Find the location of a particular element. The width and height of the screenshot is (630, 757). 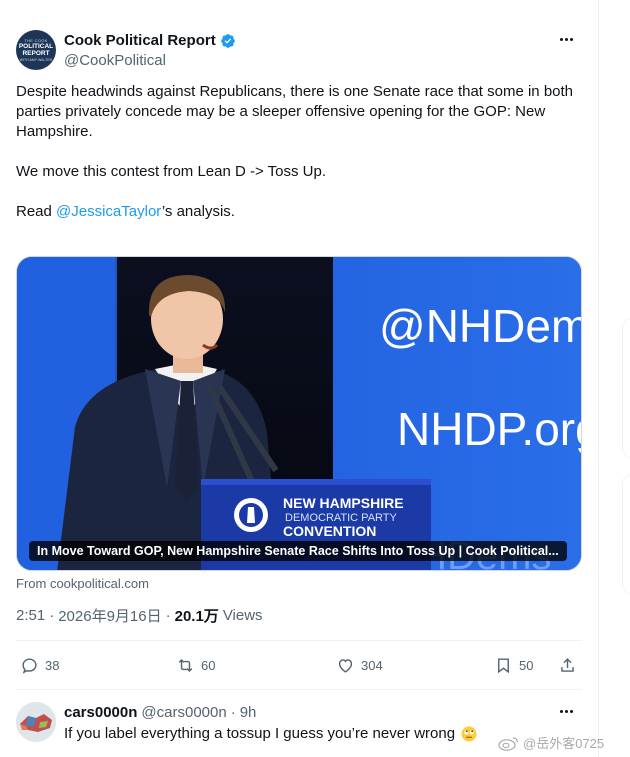

author-name: Cook Political Report is located at coordinates (140, 40).